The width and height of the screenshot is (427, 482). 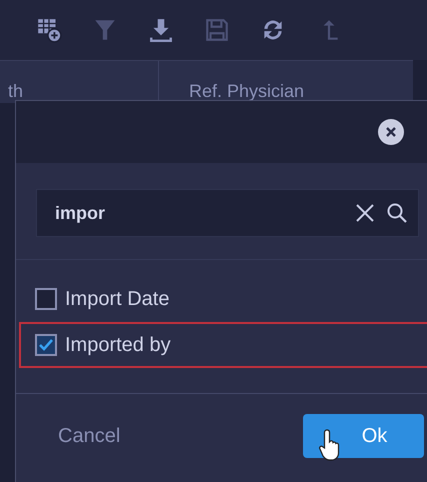 What do you see at coordinates (223, 345) in the screenshot?
I see `column-option: Imported by` at bounding box center [223, 345].